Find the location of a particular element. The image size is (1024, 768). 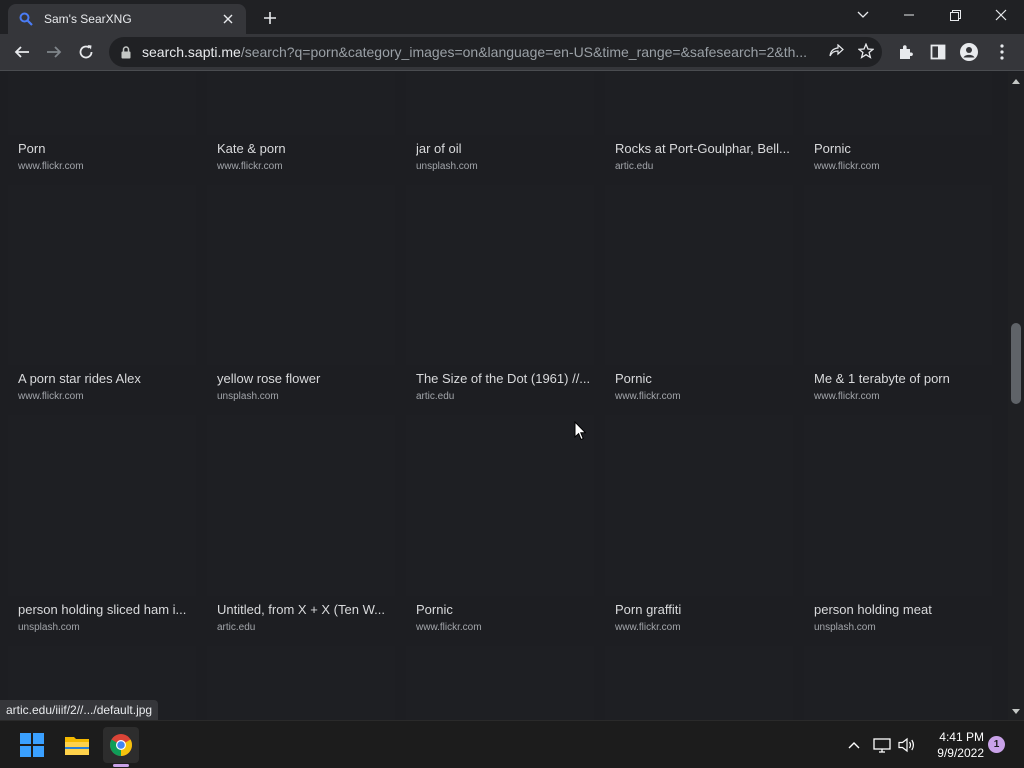

chrome-taskbar-icon is located at coordinates (121, 745).